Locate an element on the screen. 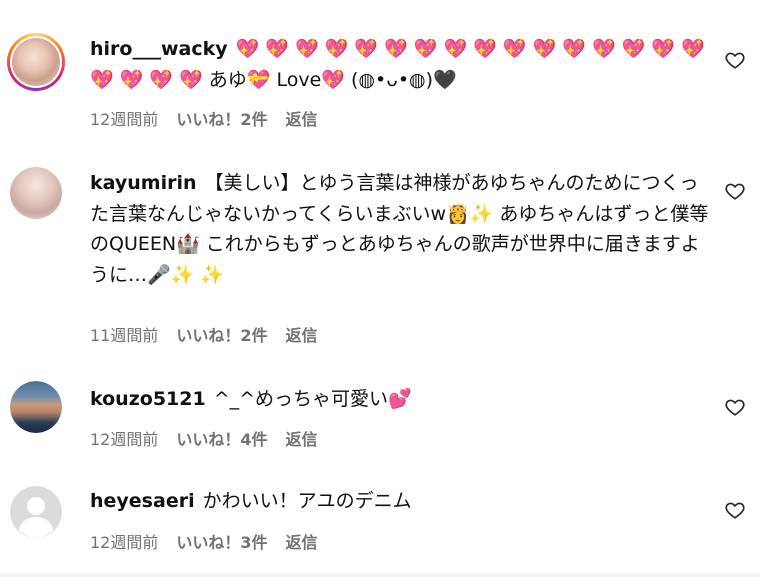 This screenshot has height=577, width=761. comment-username: kayumirin is located at coordinates (143, 183).